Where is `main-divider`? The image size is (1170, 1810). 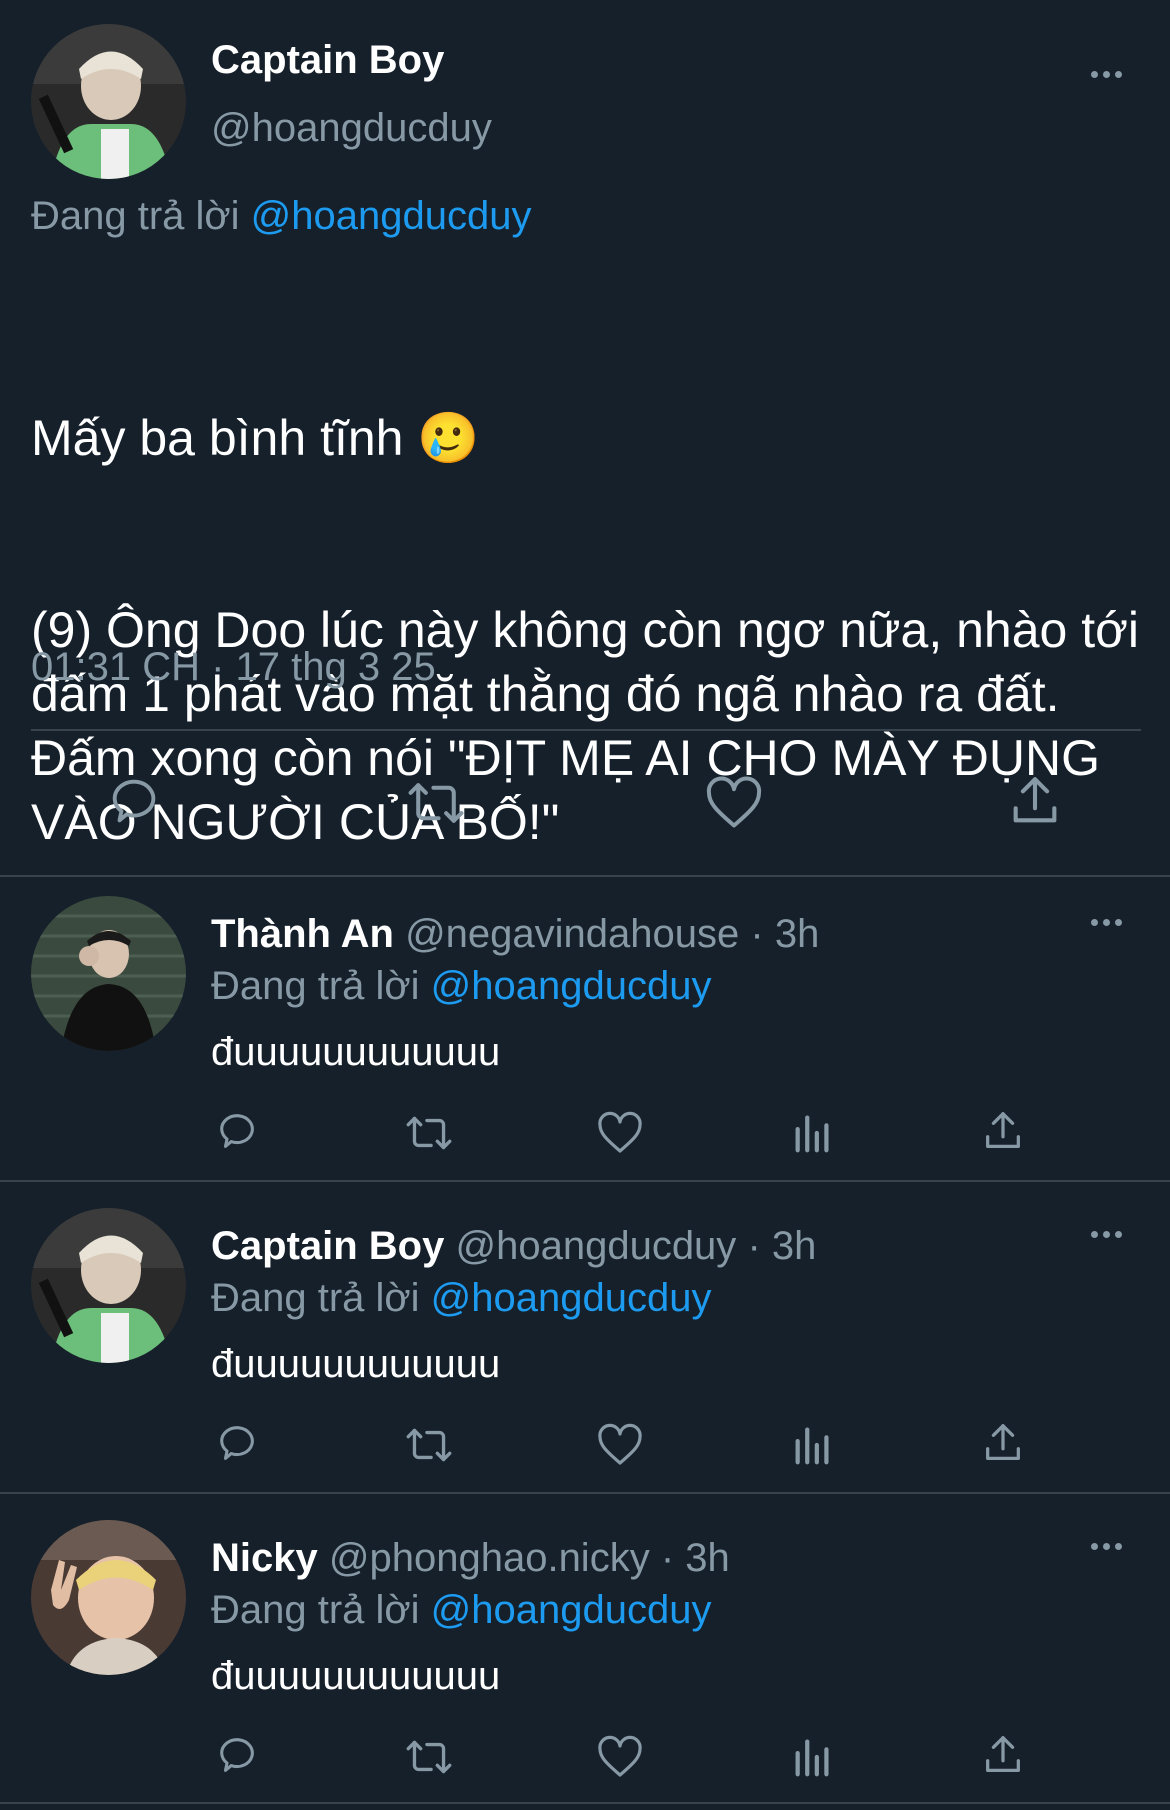 main-divider is located at coordinates (586, 730).